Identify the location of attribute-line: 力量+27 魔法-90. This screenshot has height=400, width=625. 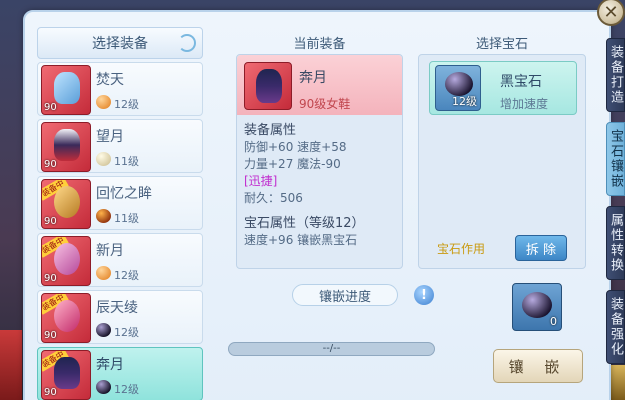
(292, 164).